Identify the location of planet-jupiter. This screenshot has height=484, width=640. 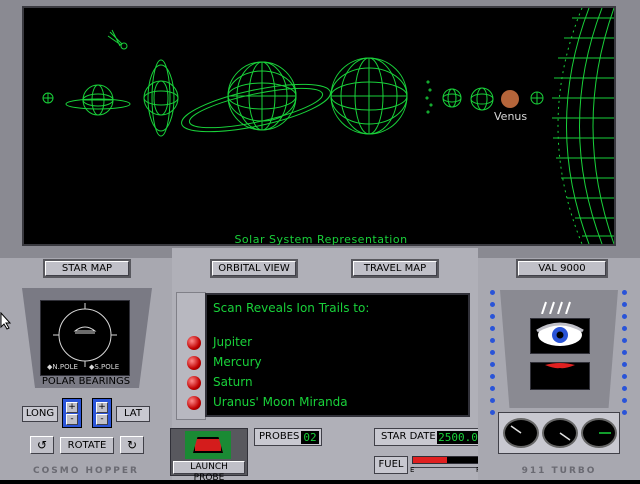
(369, 96).